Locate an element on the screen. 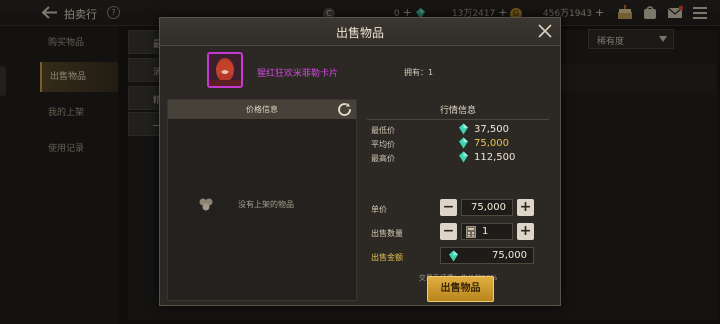  average-price-label: 平均价 is located at coordinates (383, 144).